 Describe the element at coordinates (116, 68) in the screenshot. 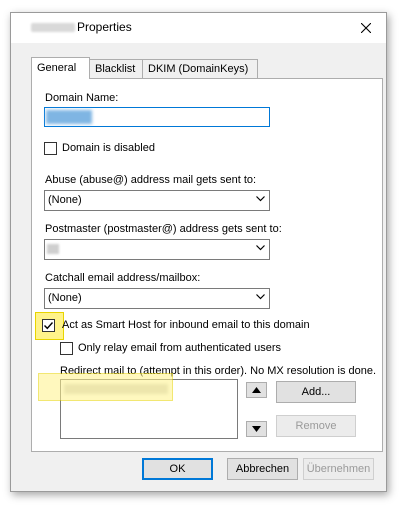

I see `tab-blacklist: Blacklist` at that location.